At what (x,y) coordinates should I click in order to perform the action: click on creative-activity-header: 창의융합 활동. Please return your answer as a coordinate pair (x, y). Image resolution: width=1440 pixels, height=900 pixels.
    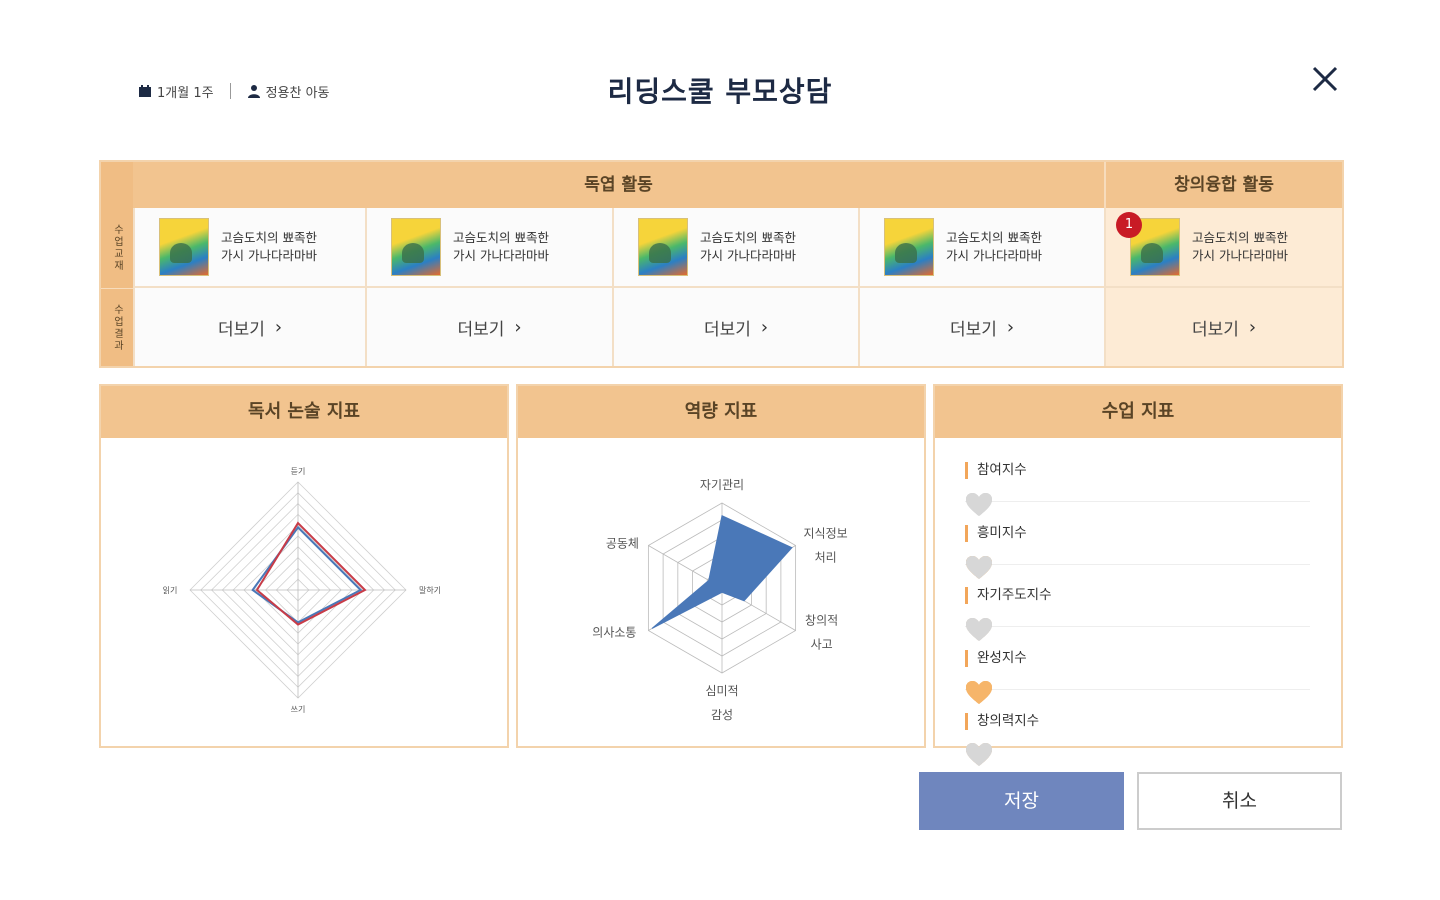
    Looking at the image, I should click on (1223, 185).